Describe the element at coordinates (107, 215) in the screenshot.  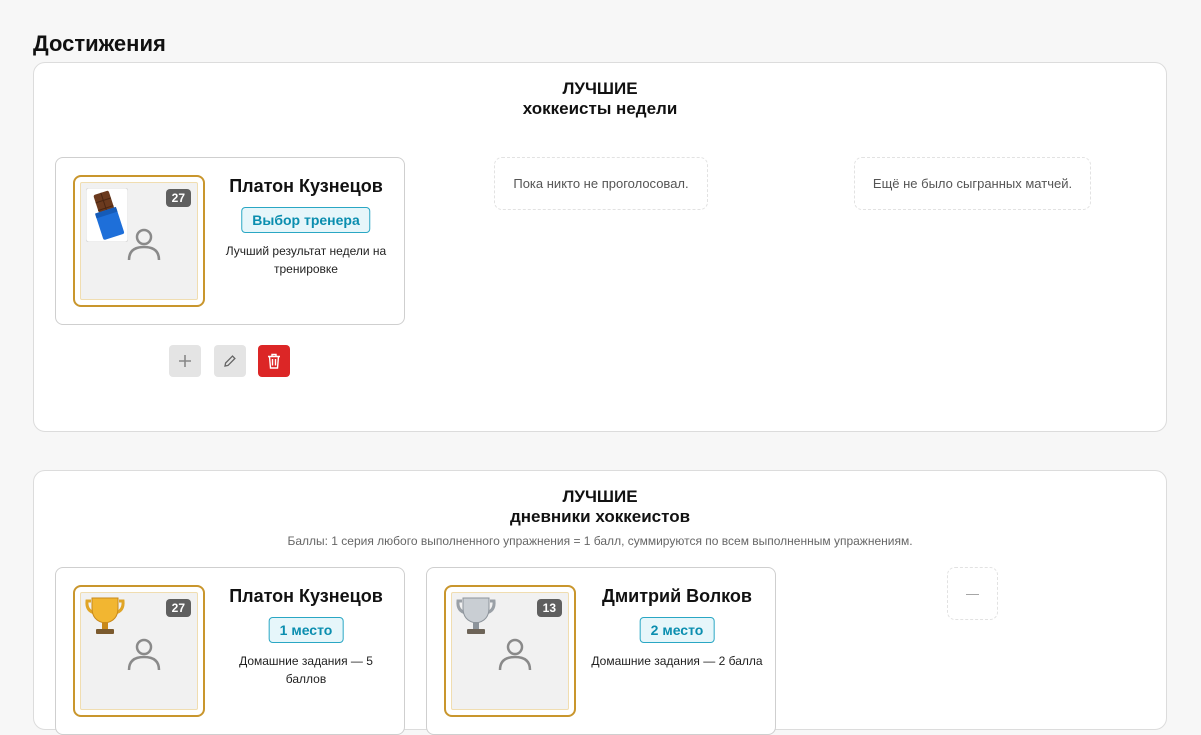
I see `chocolate-bar-icon` at that location.